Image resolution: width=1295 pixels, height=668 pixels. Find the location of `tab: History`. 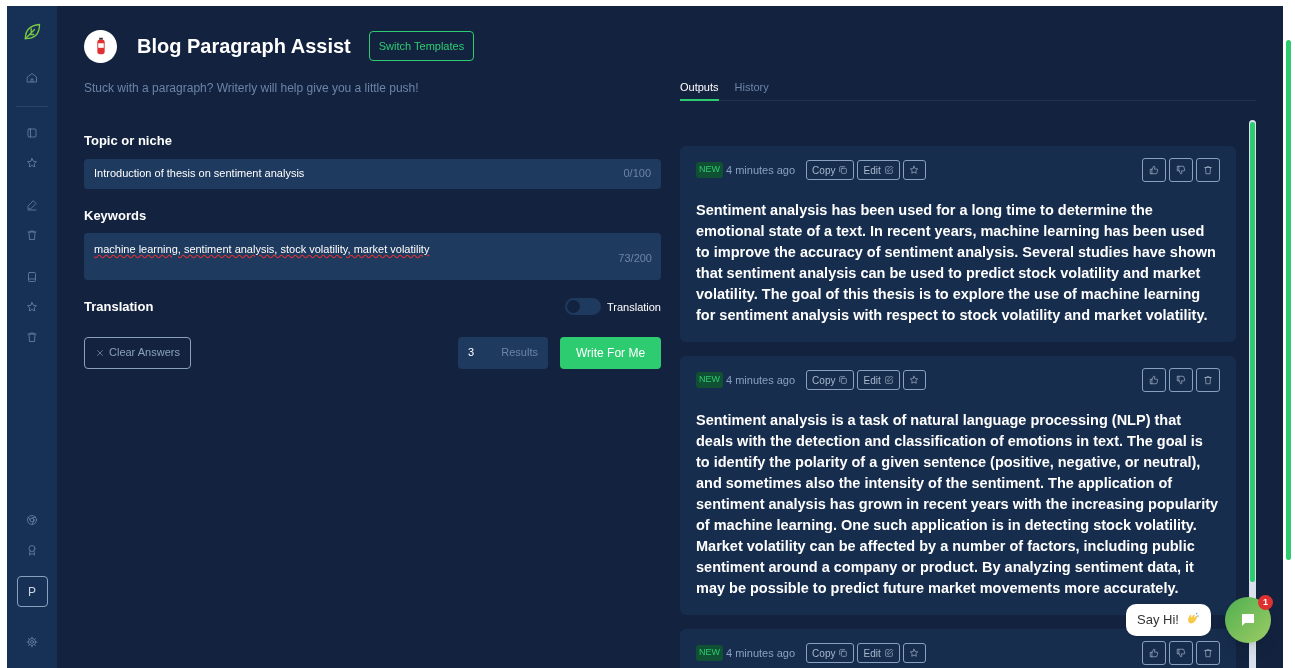

tab: History is located at coordinates (751, 88).